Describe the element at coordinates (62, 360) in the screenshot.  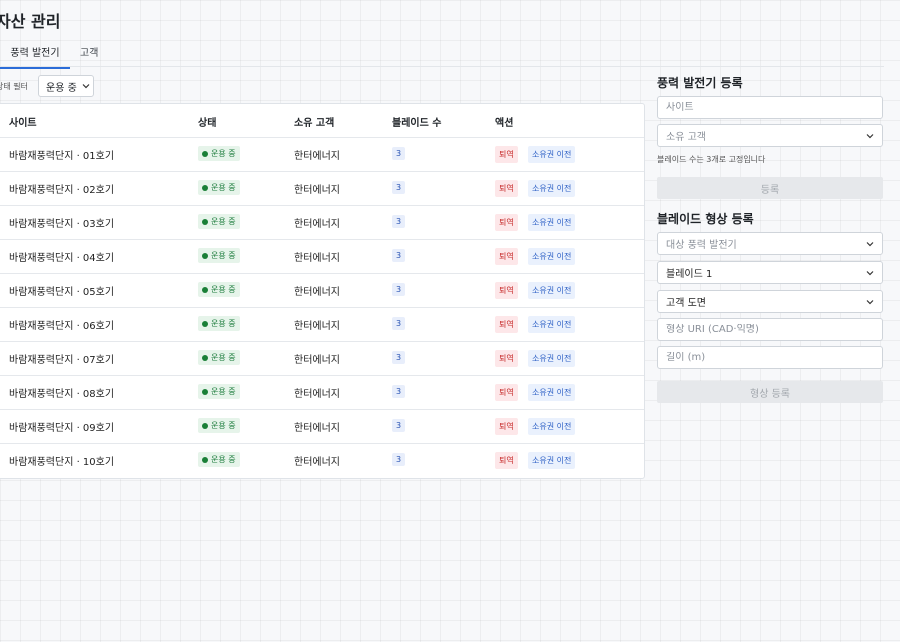
I see `cell-site: 바람재풍력단지 · 07호기` at that location.